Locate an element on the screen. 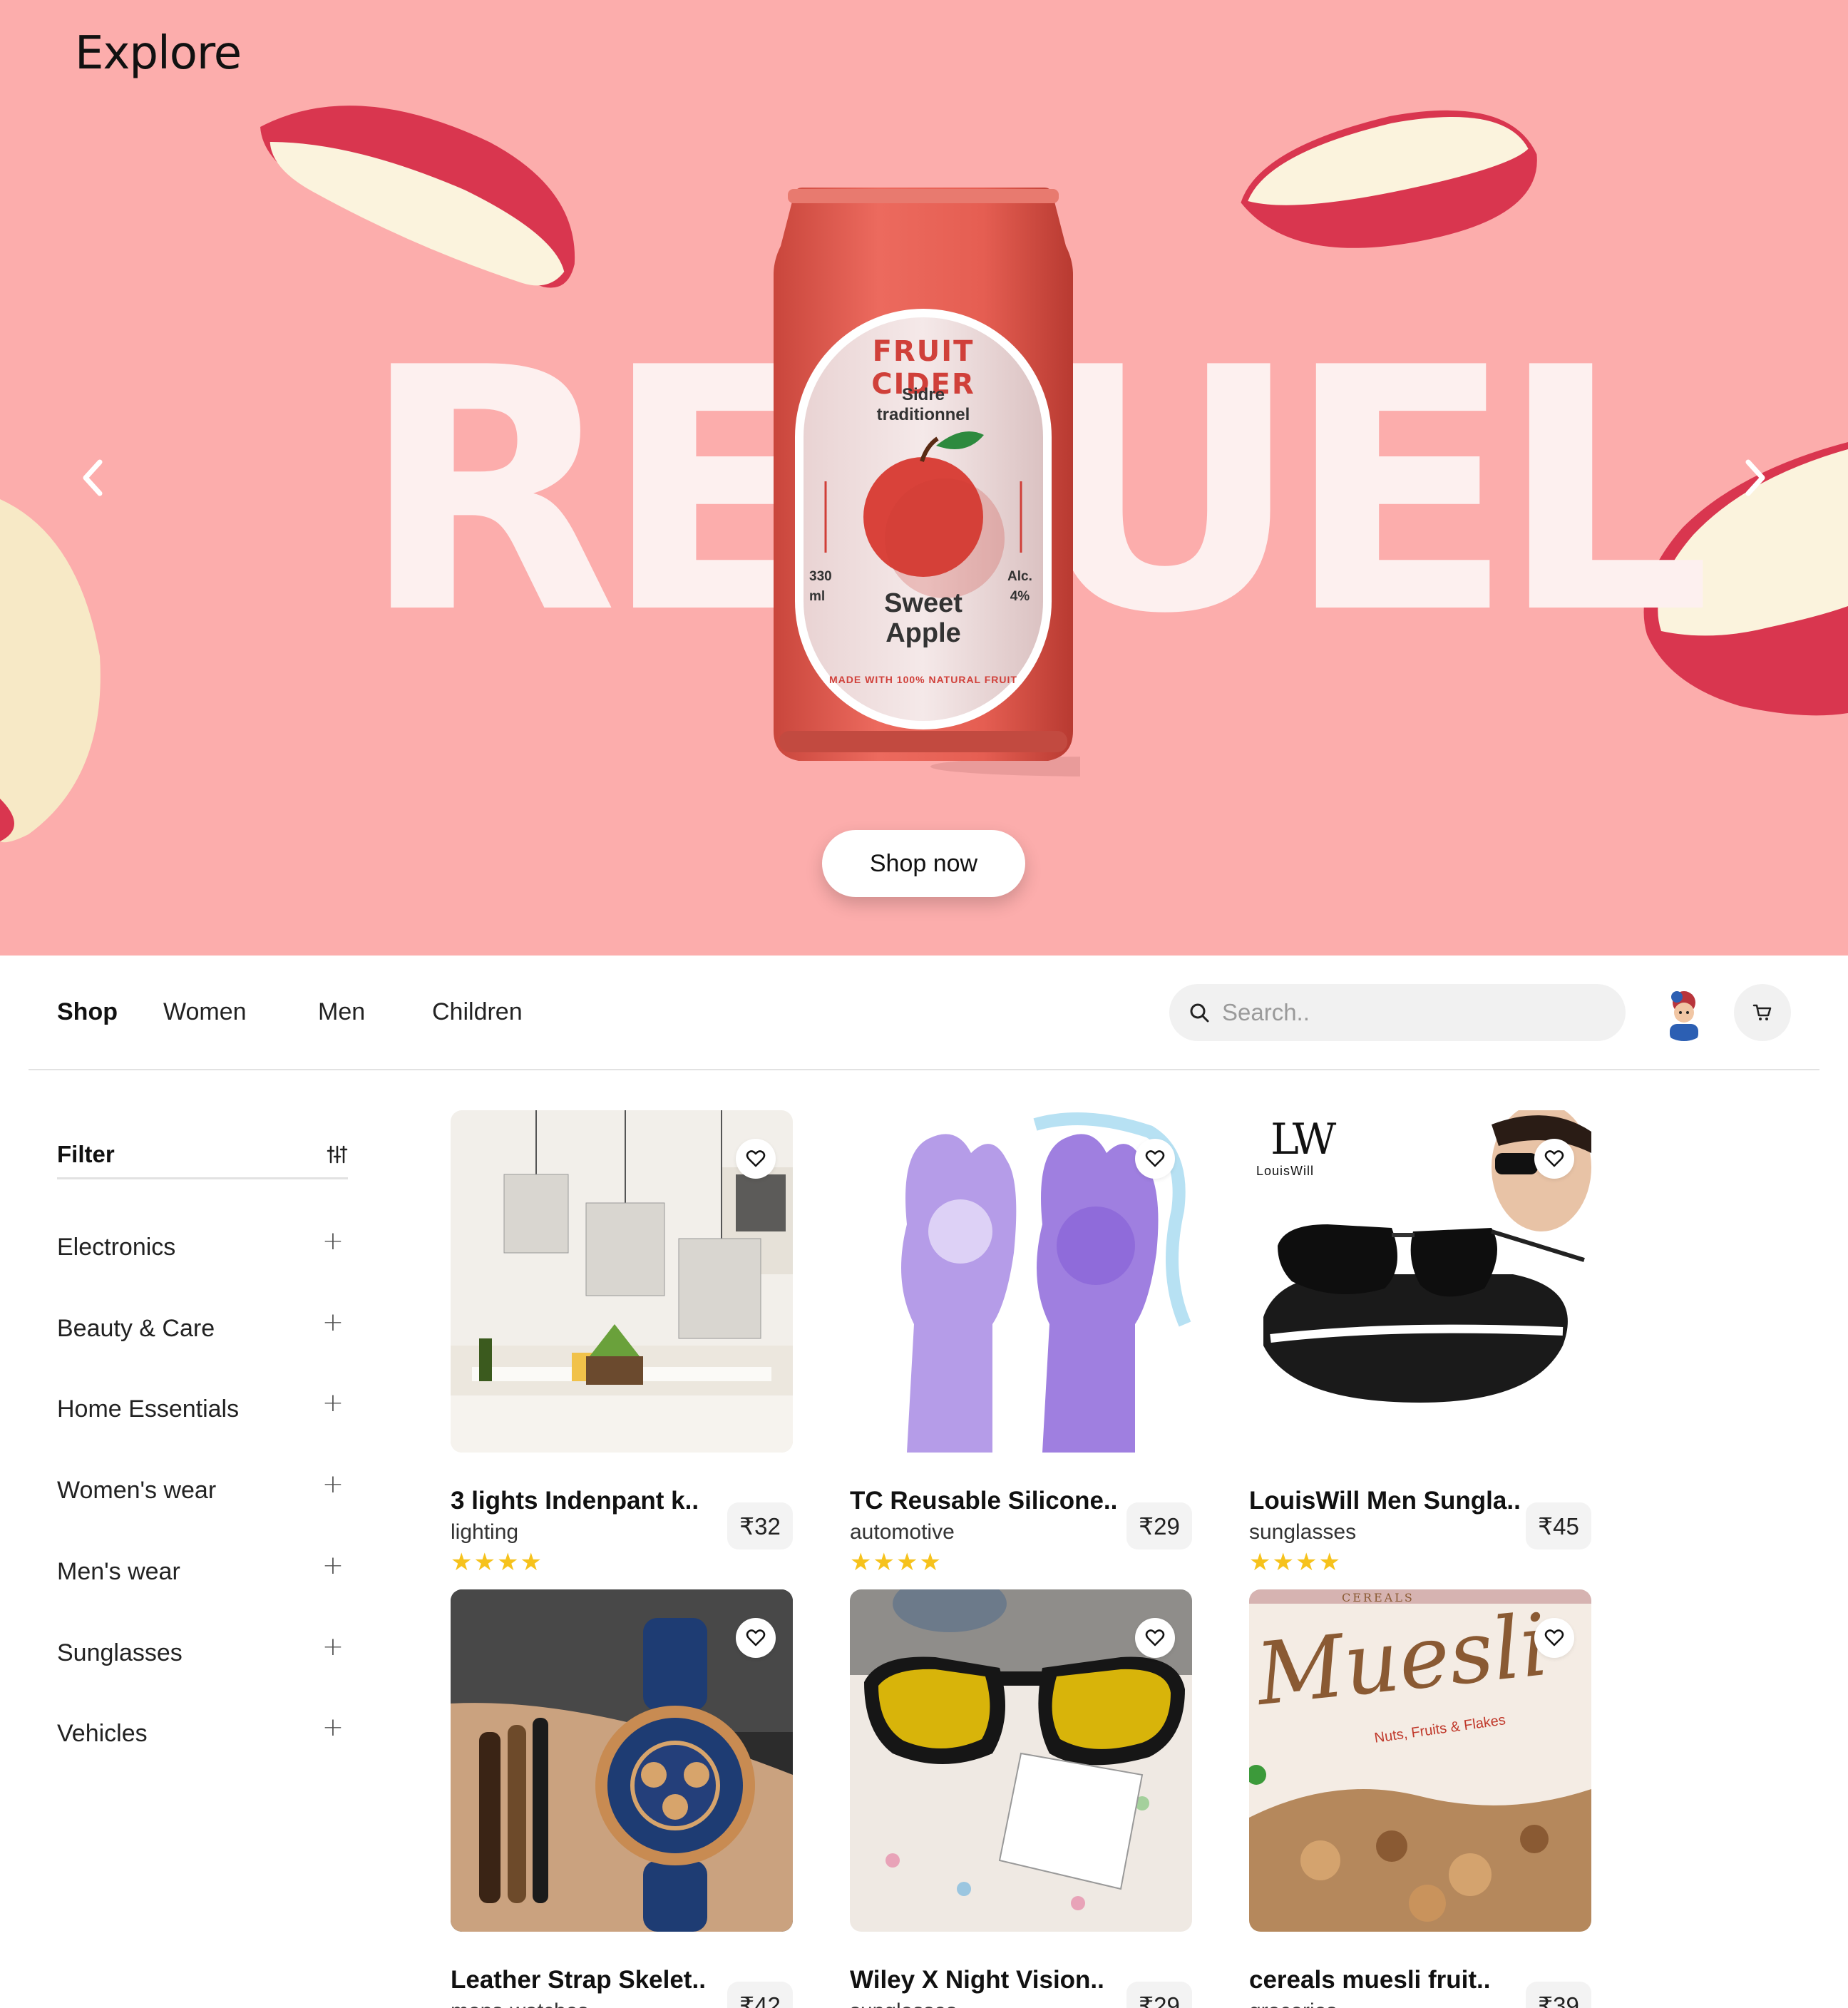 This screenshot has height=2008, width=1848. product-name: Wiley X Night Vision.. is located at coordinates (977, 1980).